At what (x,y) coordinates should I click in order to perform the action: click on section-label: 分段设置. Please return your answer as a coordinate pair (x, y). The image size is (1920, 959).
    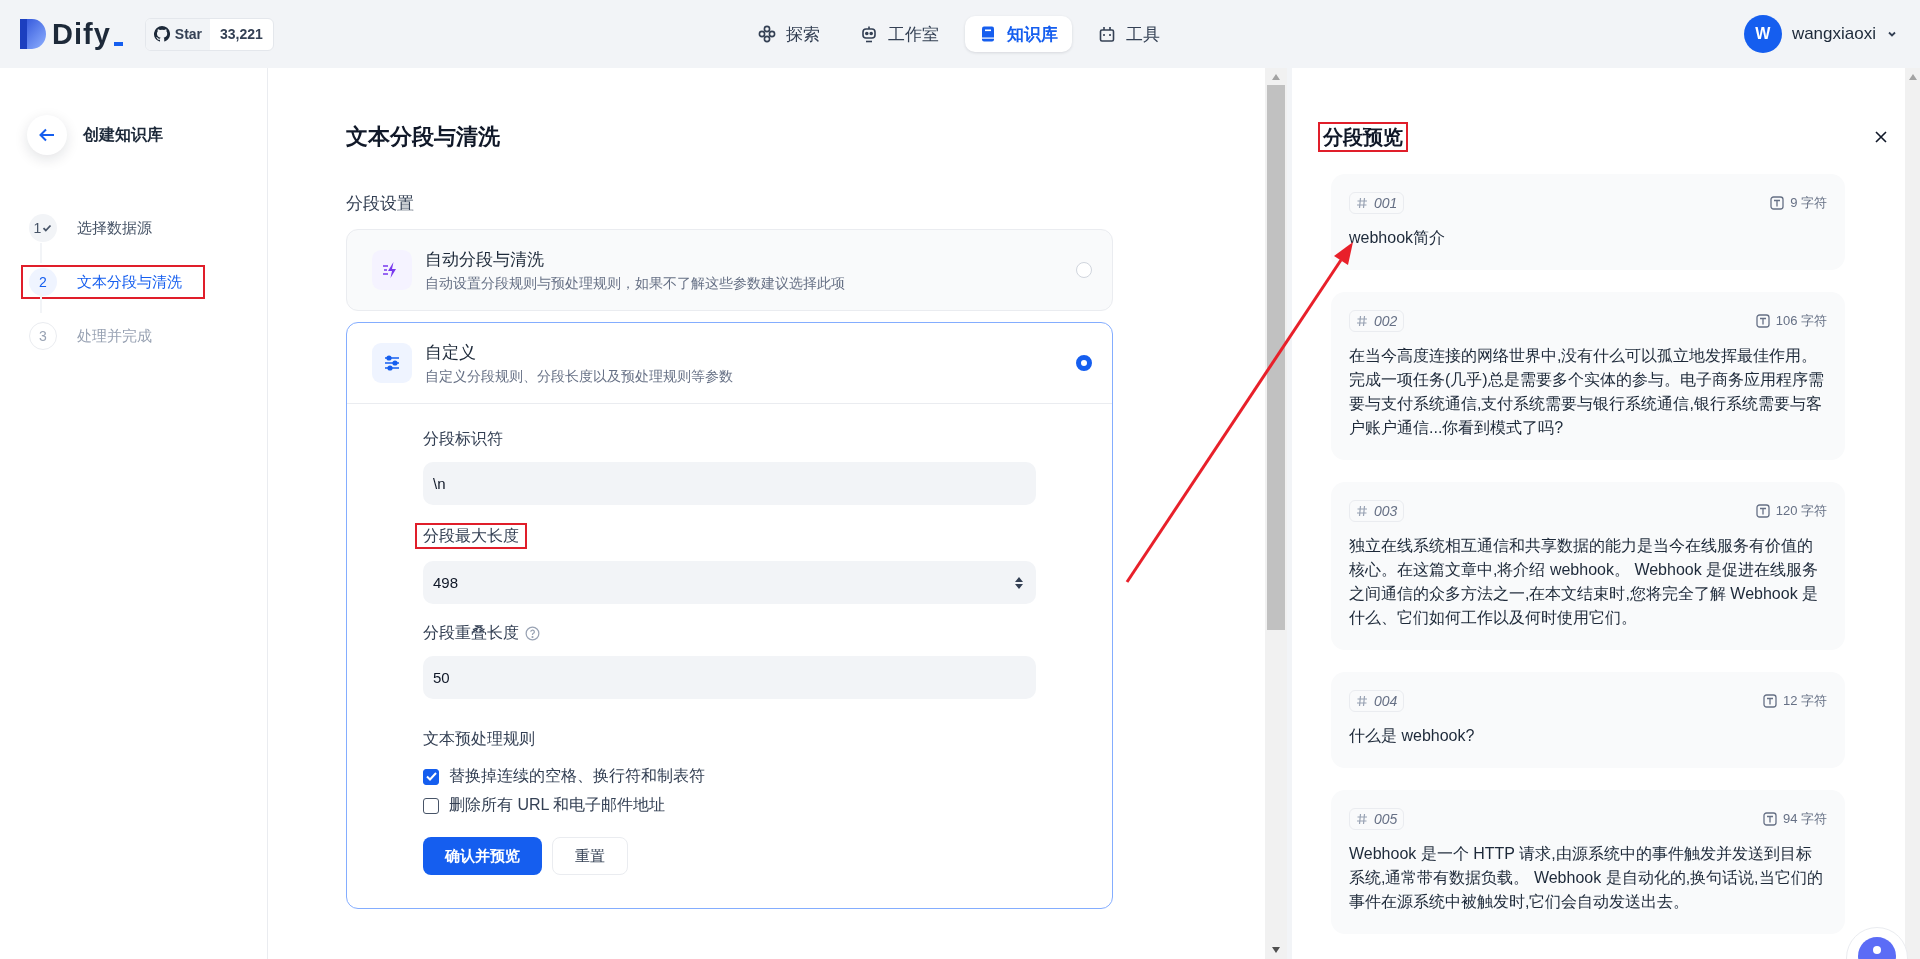
    Looking at the image, I should click on (380, 204).